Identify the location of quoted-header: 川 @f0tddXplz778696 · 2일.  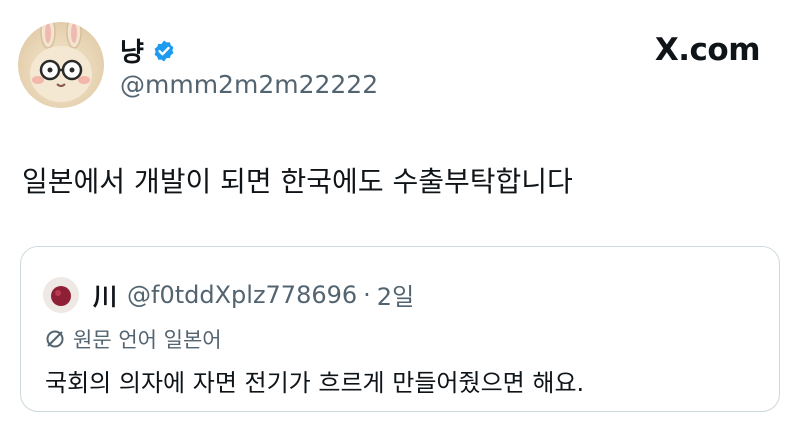
(253, 294).